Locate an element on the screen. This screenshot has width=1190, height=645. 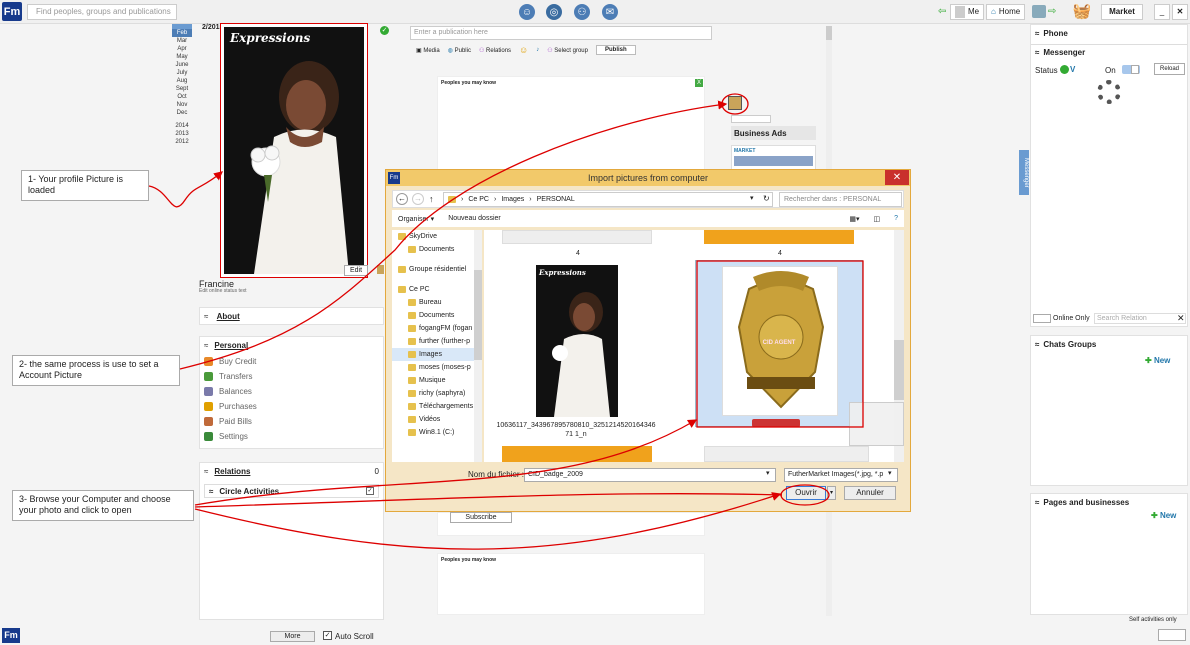
nav-item: Téléchargements is located at coordinates (436, 406).